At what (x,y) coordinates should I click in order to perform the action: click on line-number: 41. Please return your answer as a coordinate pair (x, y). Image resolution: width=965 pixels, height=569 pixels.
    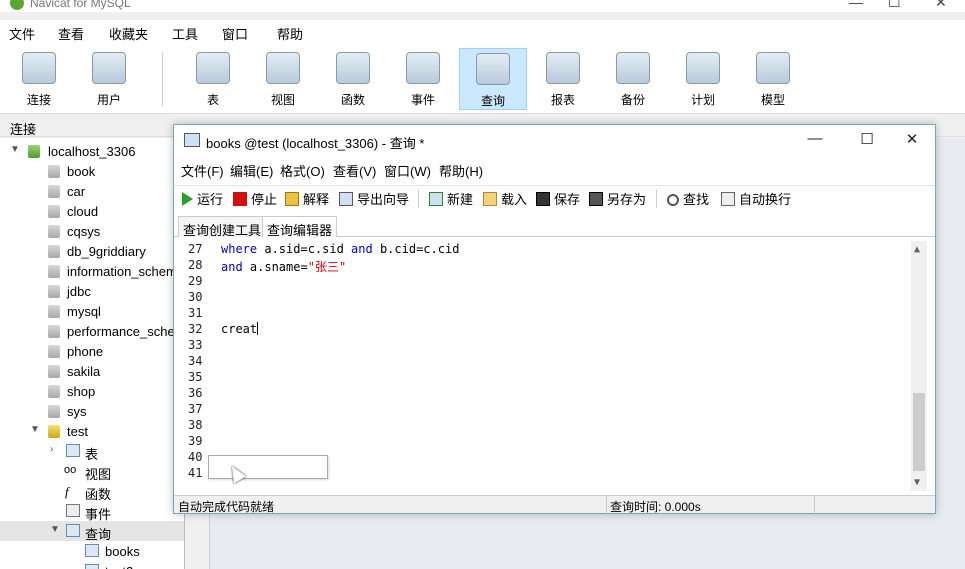
    Looking at the image, I should click on (195, 473).